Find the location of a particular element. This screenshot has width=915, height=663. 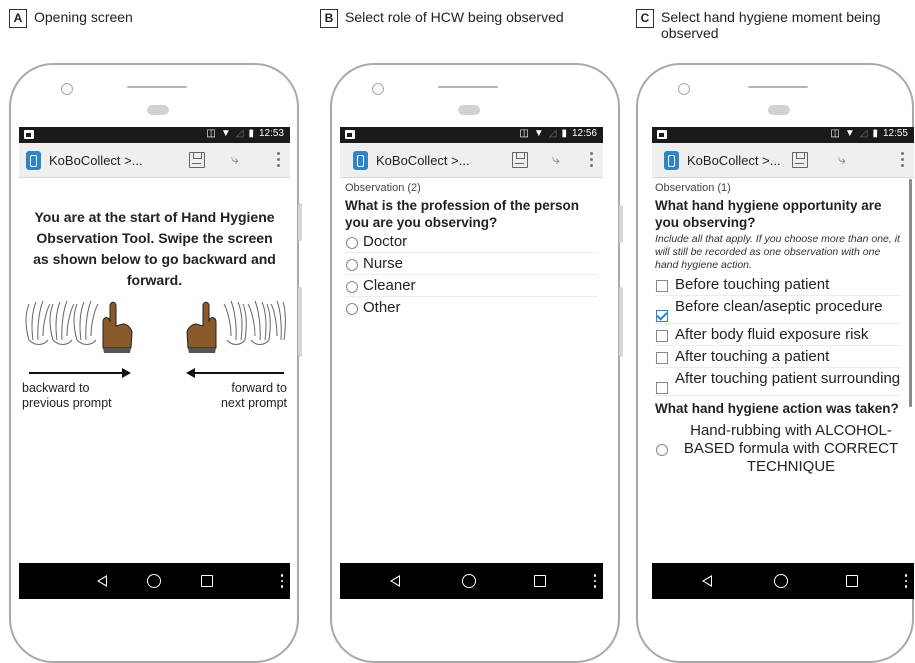

forward-hands is located at coordinates (254, 322).